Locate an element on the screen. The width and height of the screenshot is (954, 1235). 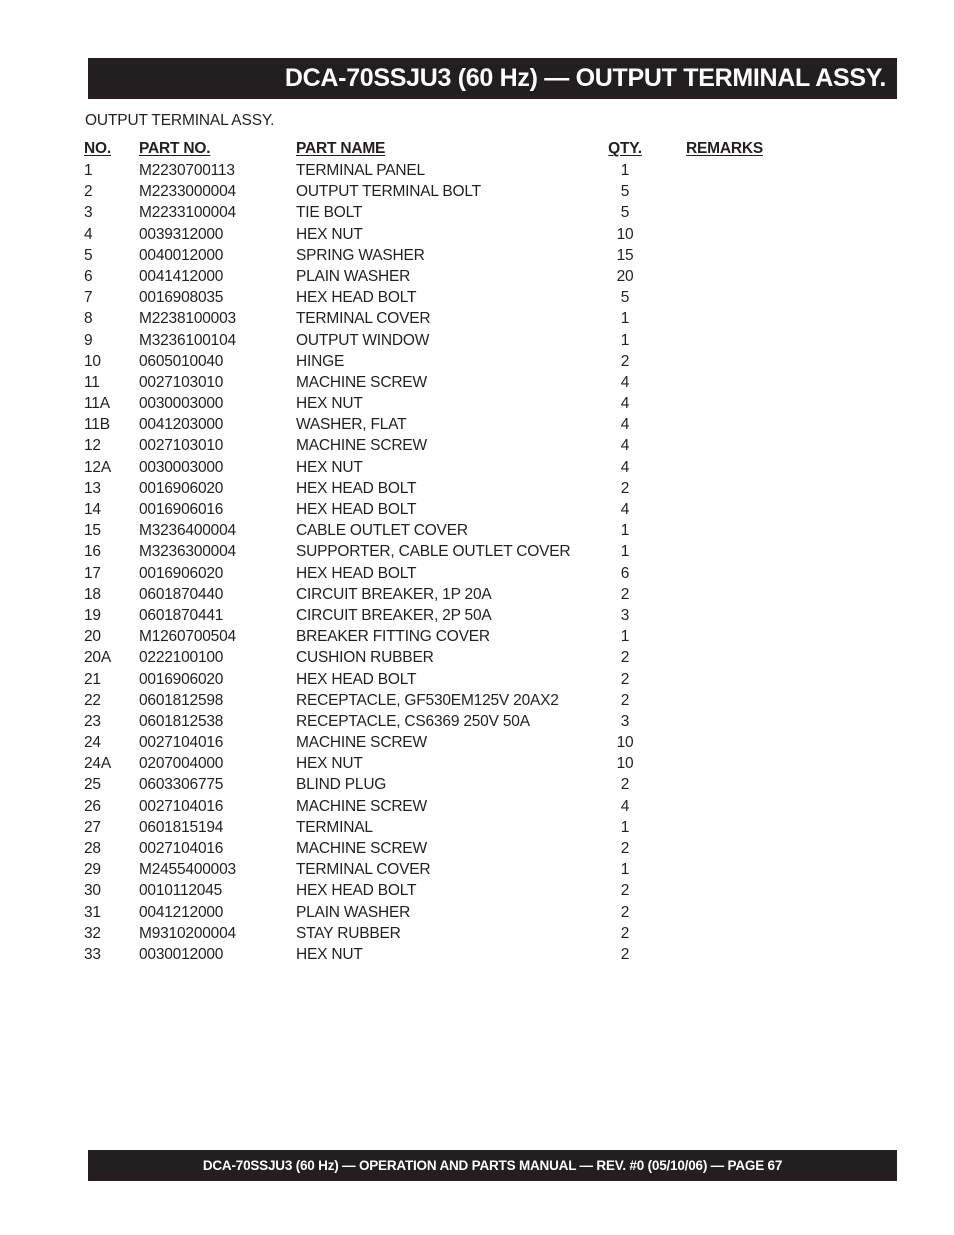
column-header-qty: QTY. is located at coordinates (625, 148).